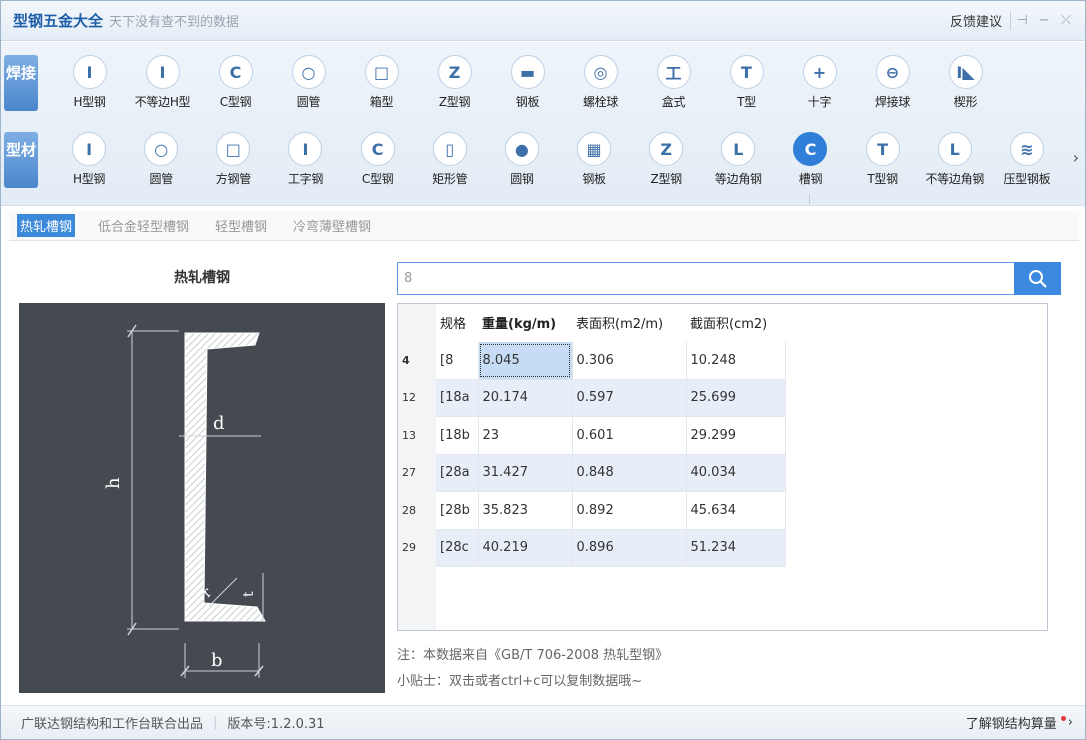 The width and height of the screenshot is (1086, 740). Describe the element at coordinates (736, 510) in the screenshot. I see `table-cell: 45.634` at that location.